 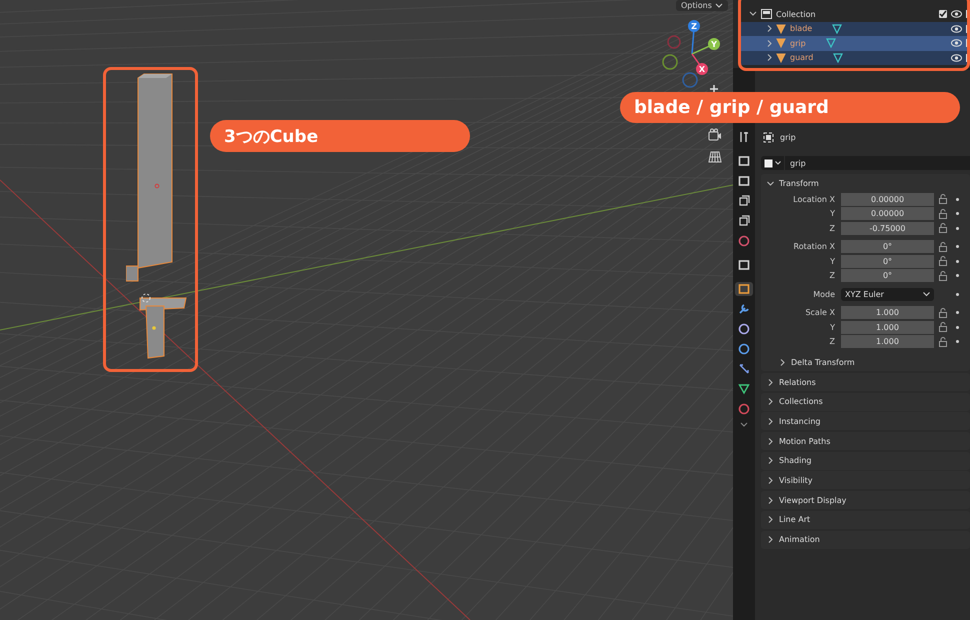 What do you see at coordinates (865, 539) in the screenshot?
I see `panel-header: Animation` at bounding box center [865, 539].